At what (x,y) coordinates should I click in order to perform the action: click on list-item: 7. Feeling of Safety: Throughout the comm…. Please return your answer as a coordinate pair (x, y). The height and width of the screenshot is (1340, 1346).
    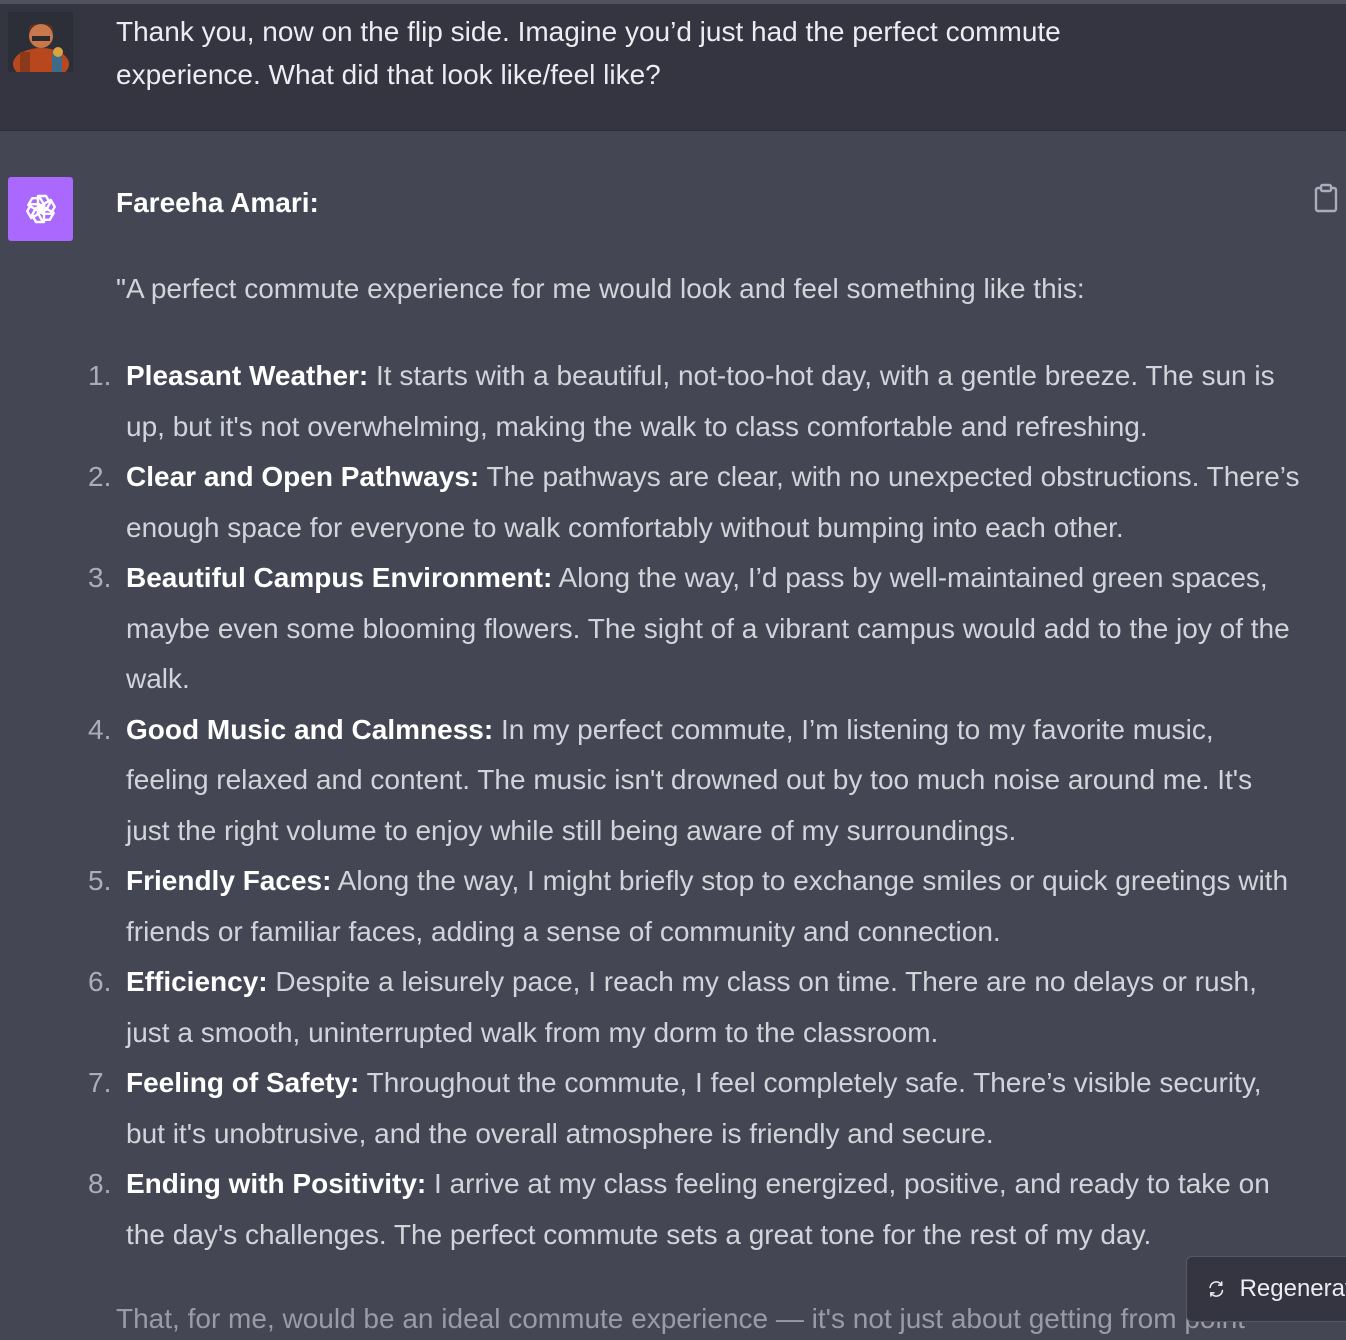
    Looking at the image, I should click on (694, 1108).